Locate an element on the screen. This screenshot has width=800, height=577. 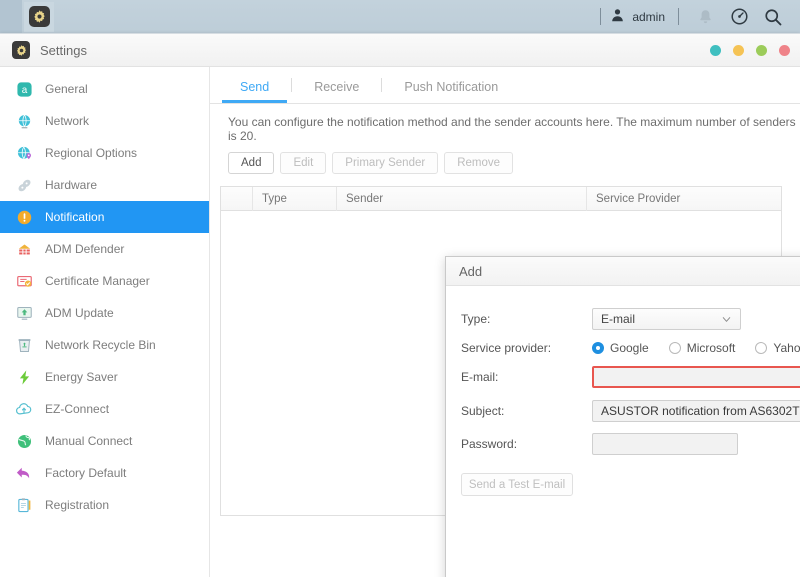
field-row-password: Password: is located at coordinates (623, 444).